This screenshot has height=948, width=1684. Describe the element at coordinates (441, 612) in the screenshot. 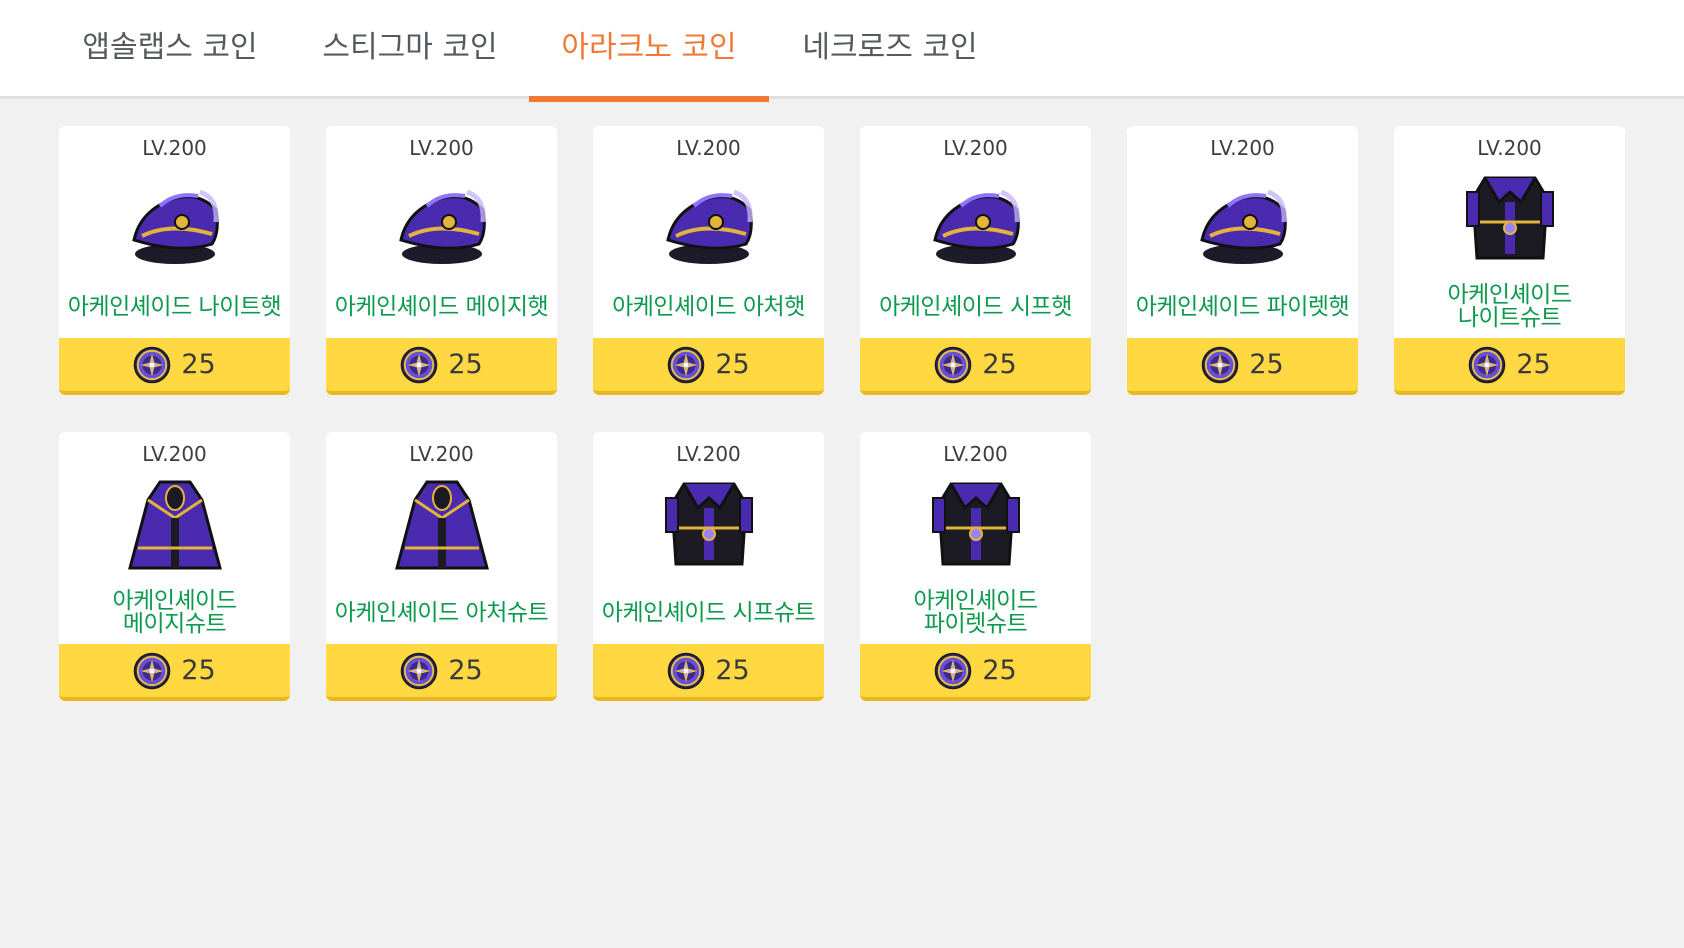

I see `item-name: 아케인셰이드 아처슈트` at that location.